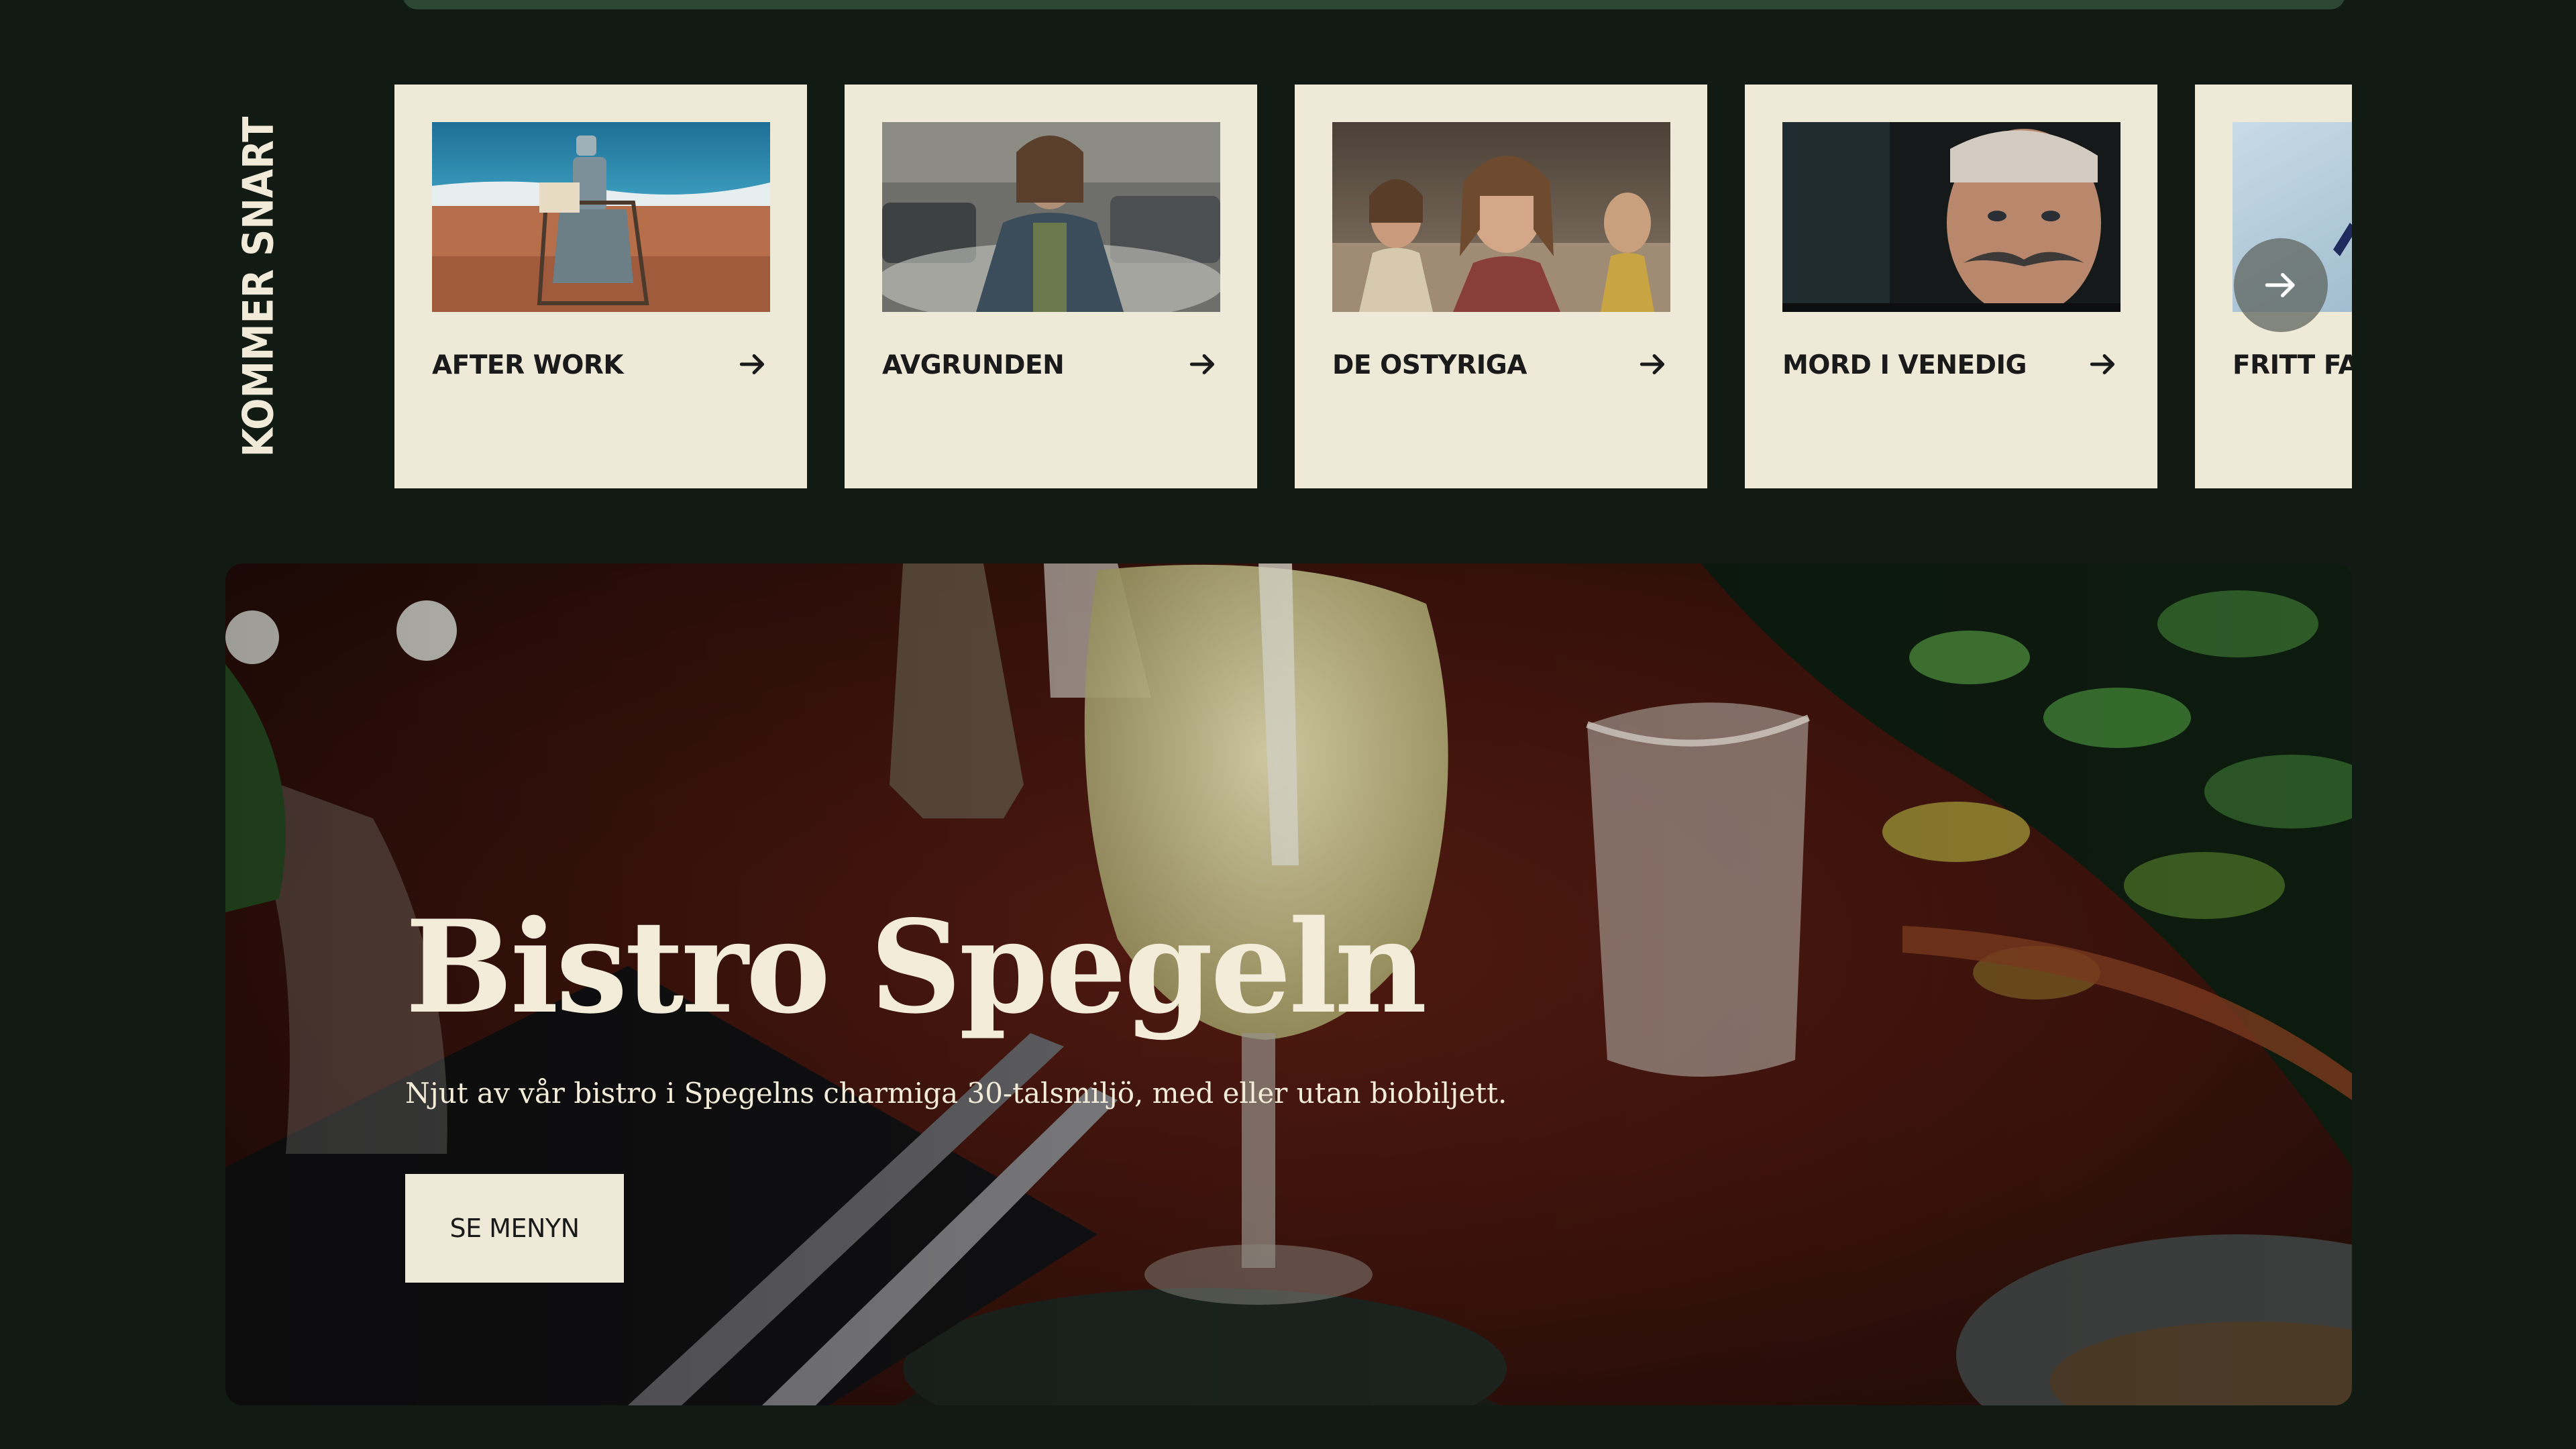 Image resolution: width=2576 pixels, height=1449 pixels. I want to click on section-heading-text: KOMMER SNART, so click(258, 287).